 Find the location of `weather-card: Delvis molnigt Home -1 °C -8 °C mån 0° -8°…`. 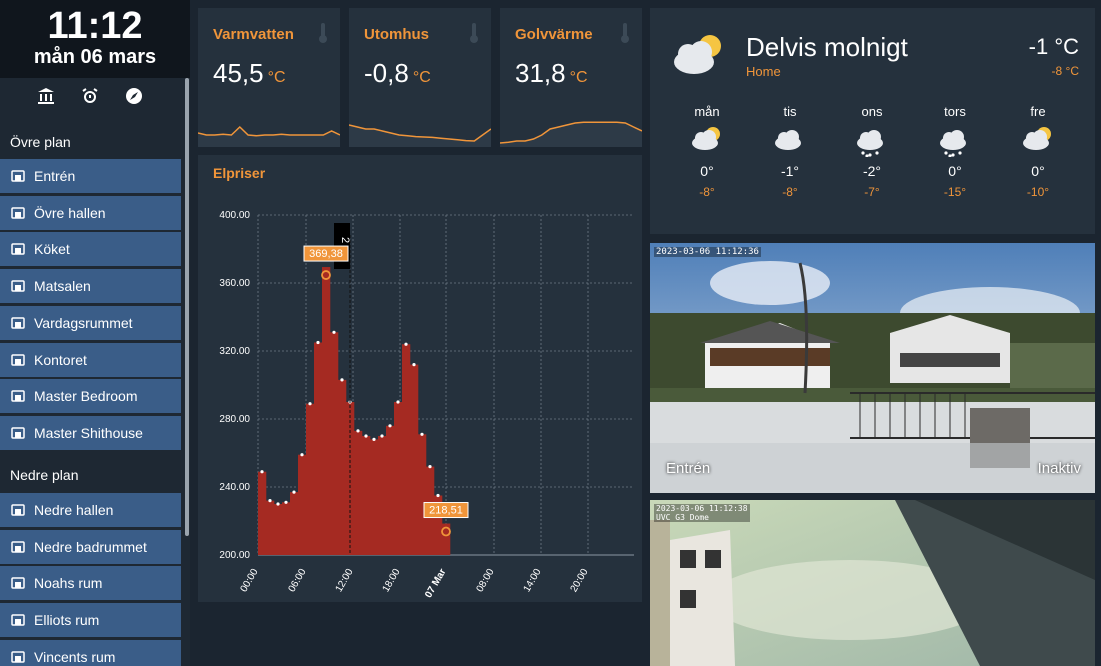

weather-card: Delvis molnigt Home -1 °C -8 °C mån 0° -8°… is located at coordinates (872, 121).